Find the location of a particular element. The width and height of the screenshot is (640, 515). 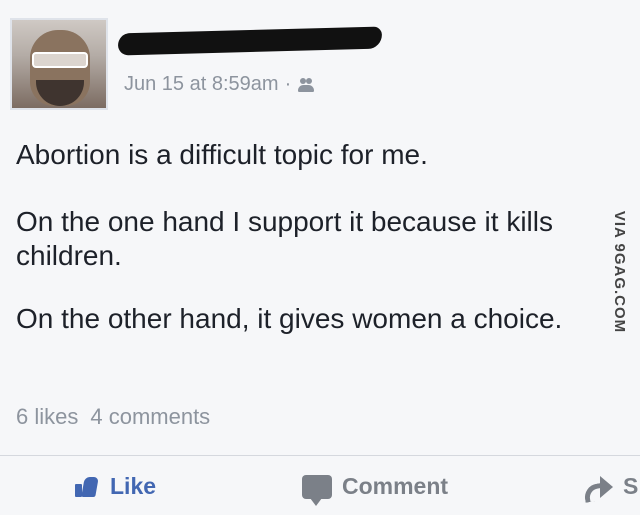

comment-button: Comment is located at coordinates (375, 489).